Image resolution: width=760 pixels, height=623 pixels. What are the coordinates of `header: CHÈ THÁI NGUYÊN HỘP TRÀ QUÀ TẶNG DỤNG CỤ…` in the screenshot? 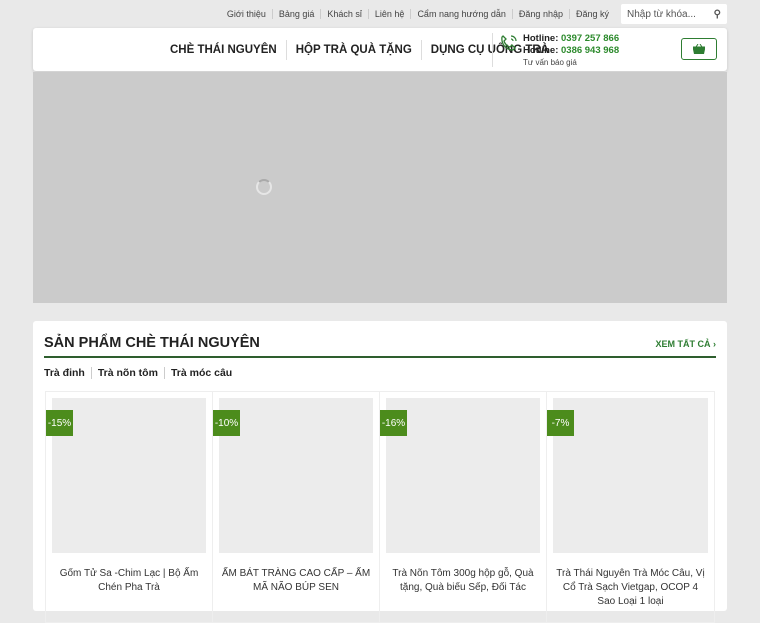 It's located at (380, 49).